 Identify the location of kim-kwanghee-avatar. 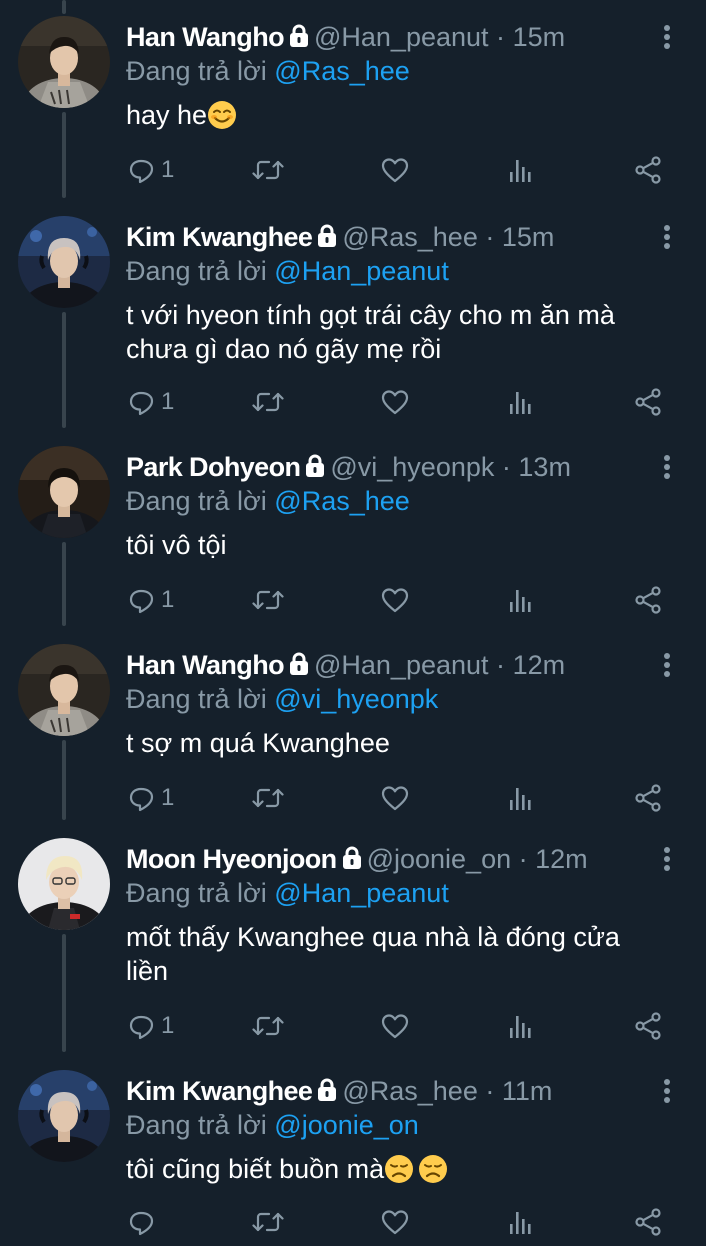
(64, 1116).